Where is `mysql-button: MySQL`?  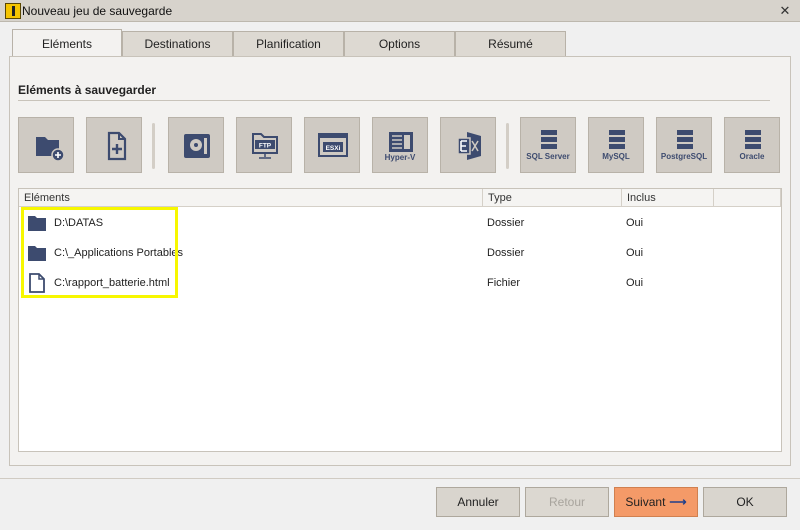 mysql-button: MySQL is located at coordinates (616, 145).